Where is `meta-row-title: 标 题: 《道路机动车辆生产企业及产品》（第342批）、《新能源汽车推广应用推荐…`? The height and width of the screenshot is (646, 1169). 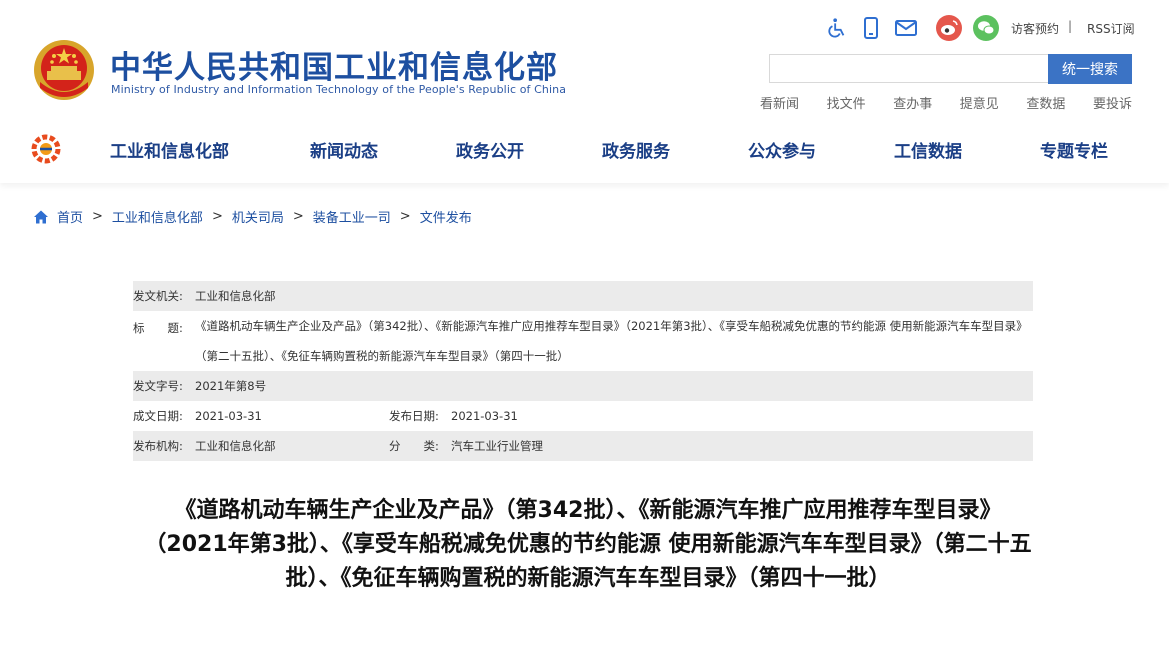 meta-row-title: 标 题: 《道路机动车辆生产企业及产品》（第342批）、《新能源汽车推广应用推荐… is located at coordinates (583, 341).